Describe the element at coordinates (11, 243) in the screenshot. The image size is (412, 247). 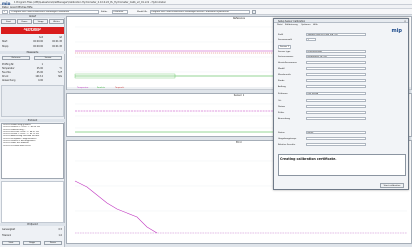
I see `footer-start-button: Start` at that location.